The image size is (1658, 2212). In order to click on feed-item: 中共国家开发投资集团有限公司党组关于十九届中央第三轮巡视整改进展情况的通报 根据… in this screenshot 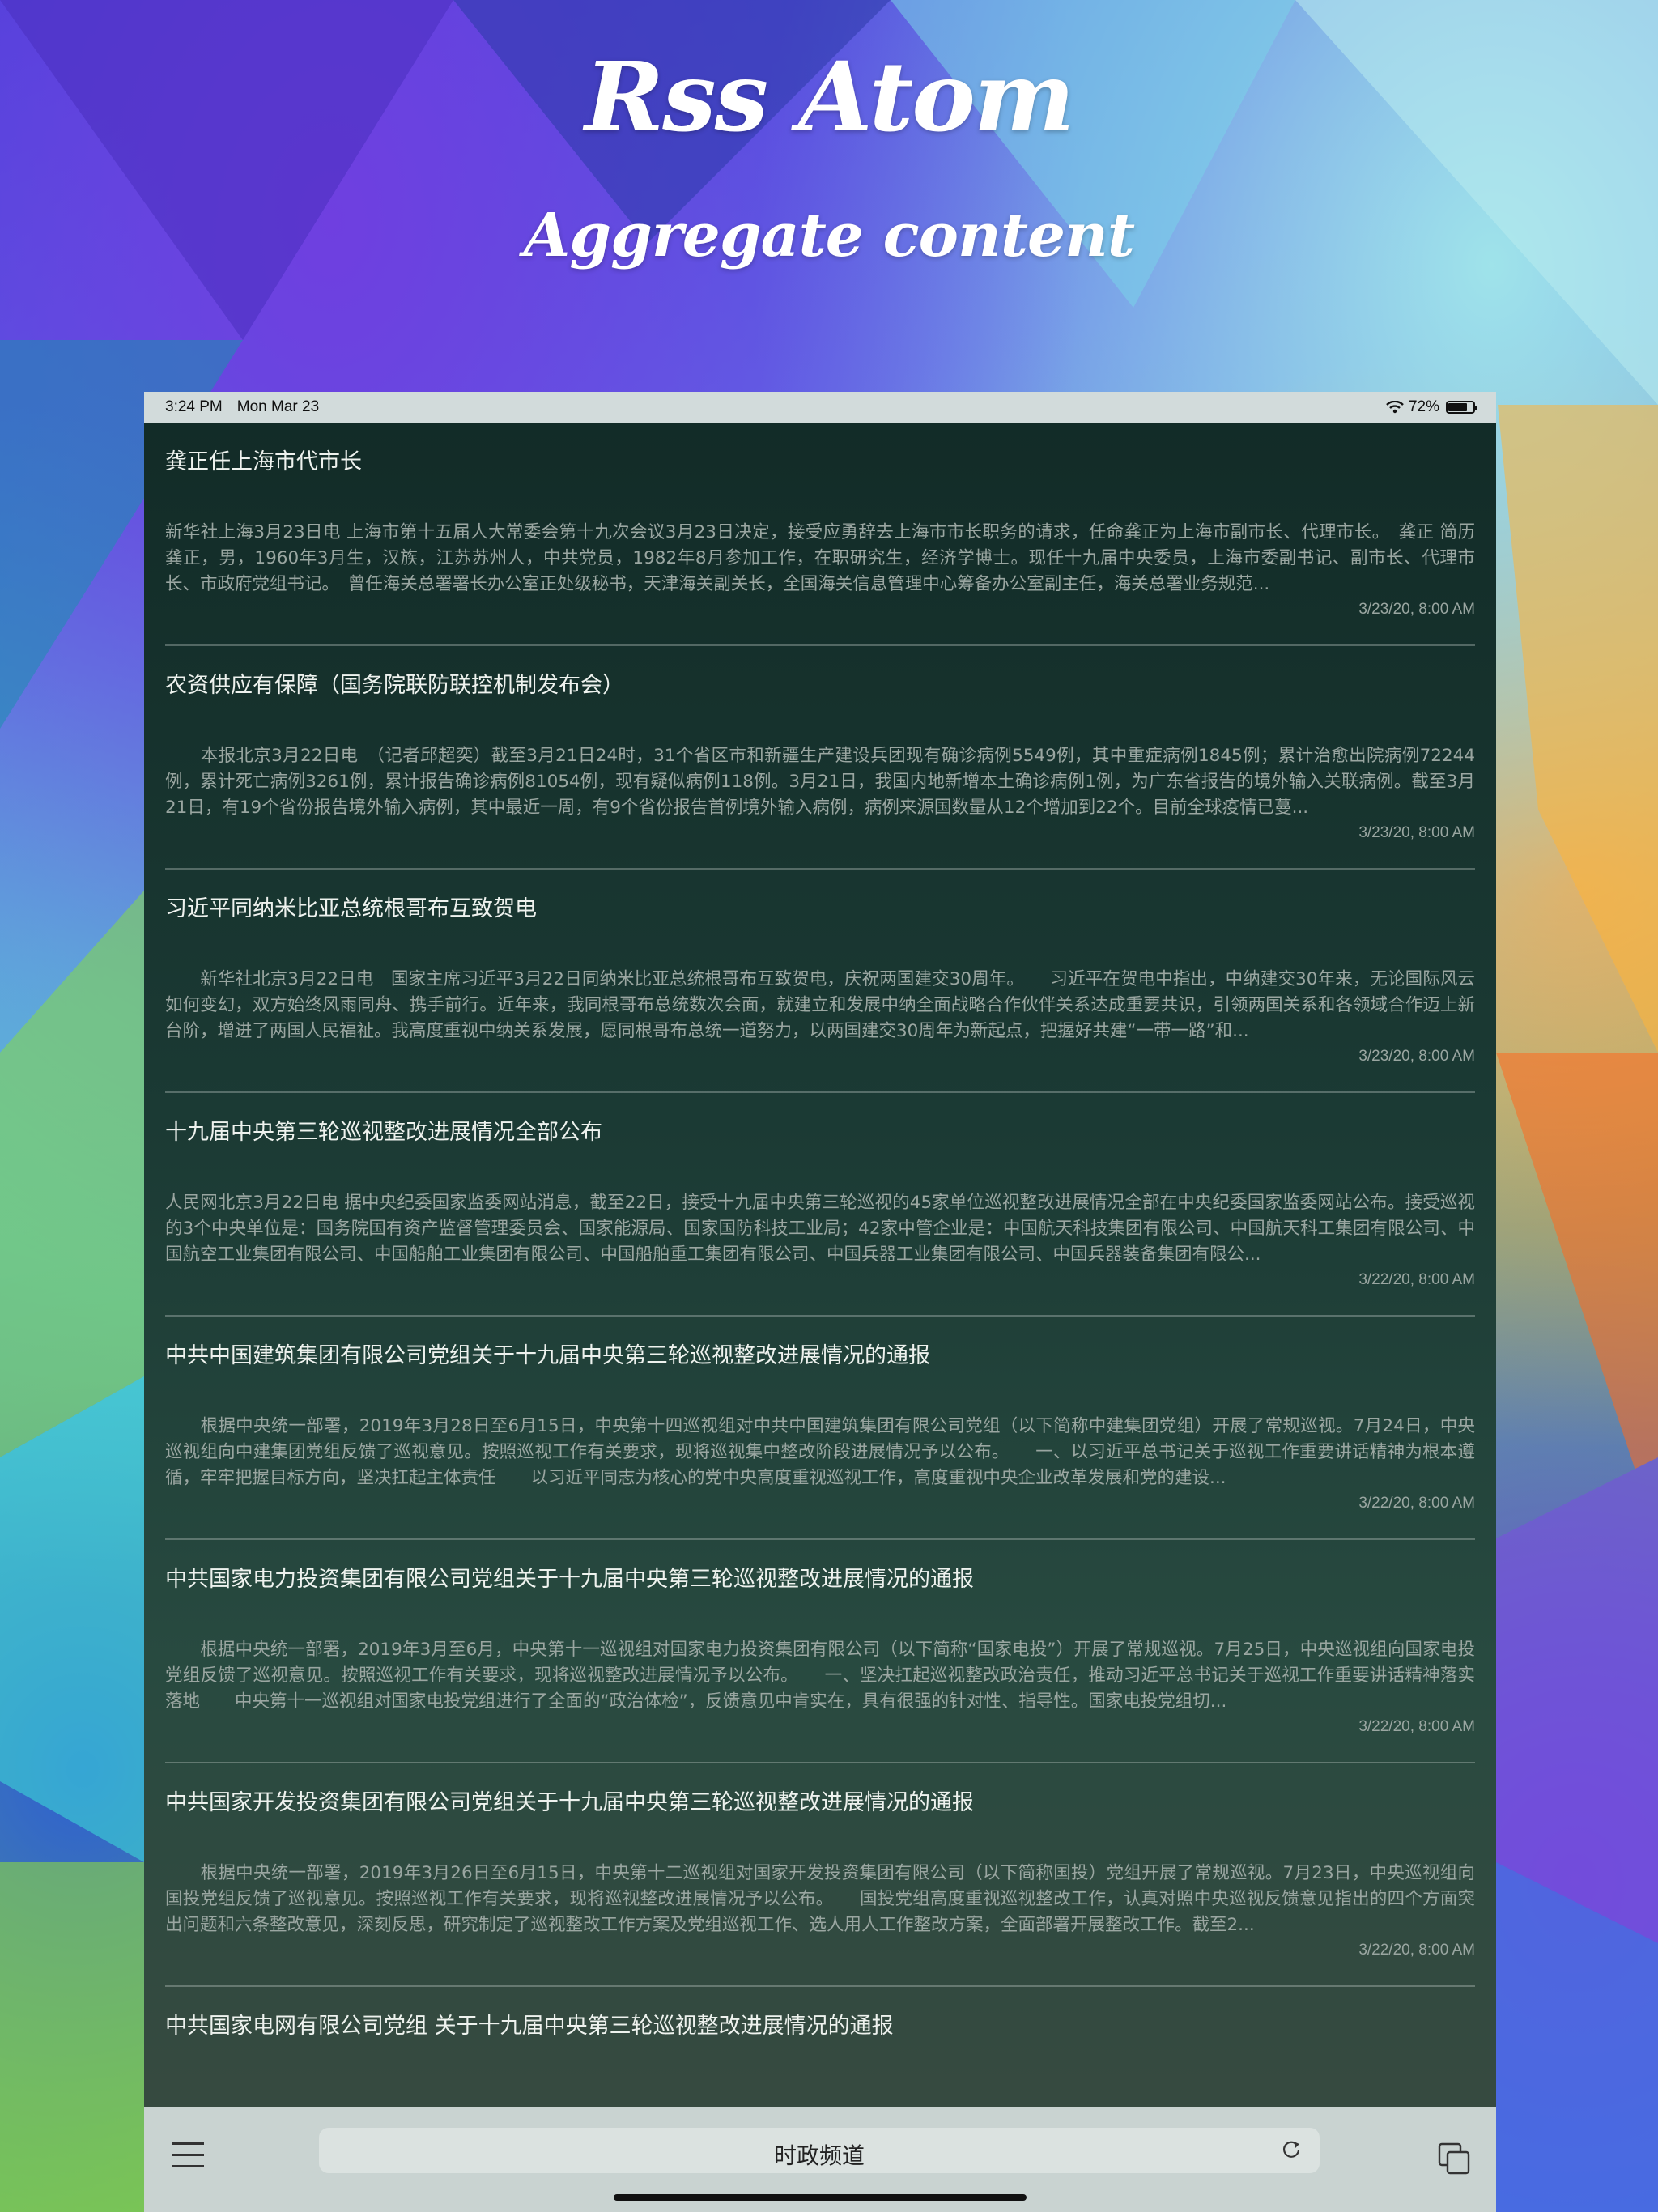, I will do `click(820, 1875)`.